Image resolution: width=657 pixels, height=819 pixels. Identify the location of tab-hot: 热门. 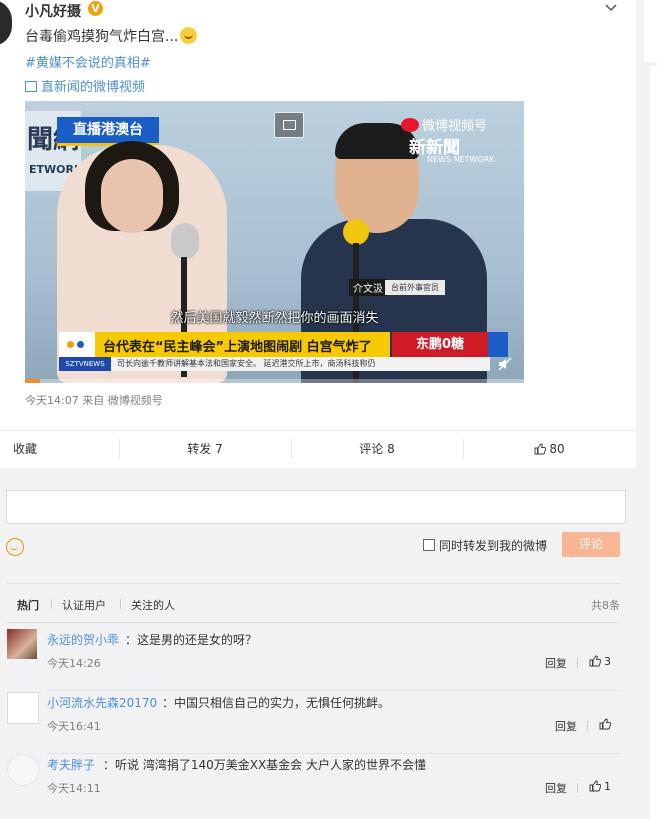
(28, 605).